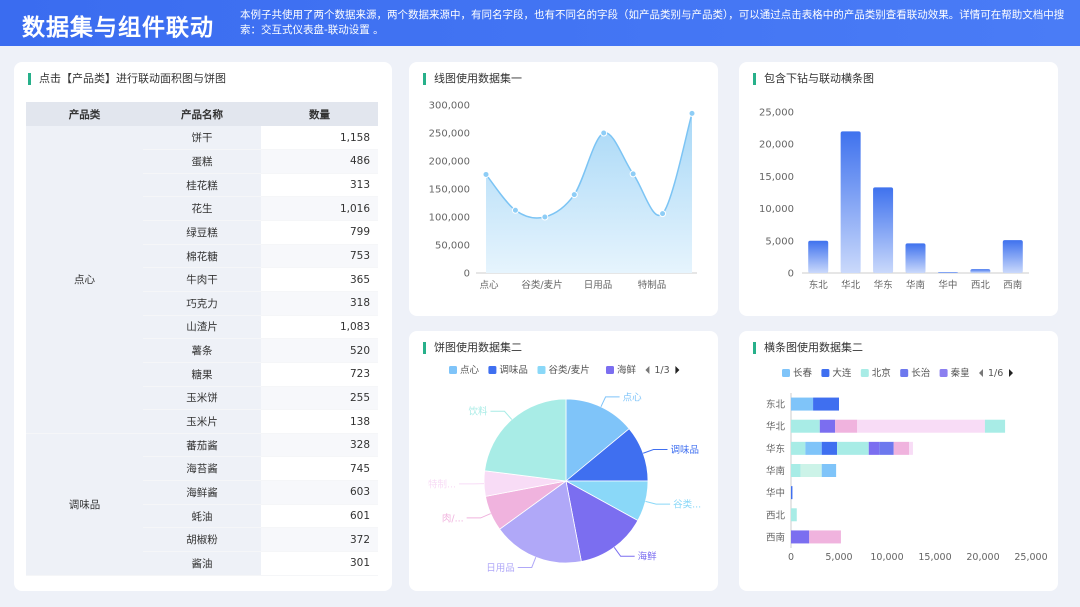 The image size is (1080, 607). I want to click on y-tick-label: 西北, so click(776, 515).